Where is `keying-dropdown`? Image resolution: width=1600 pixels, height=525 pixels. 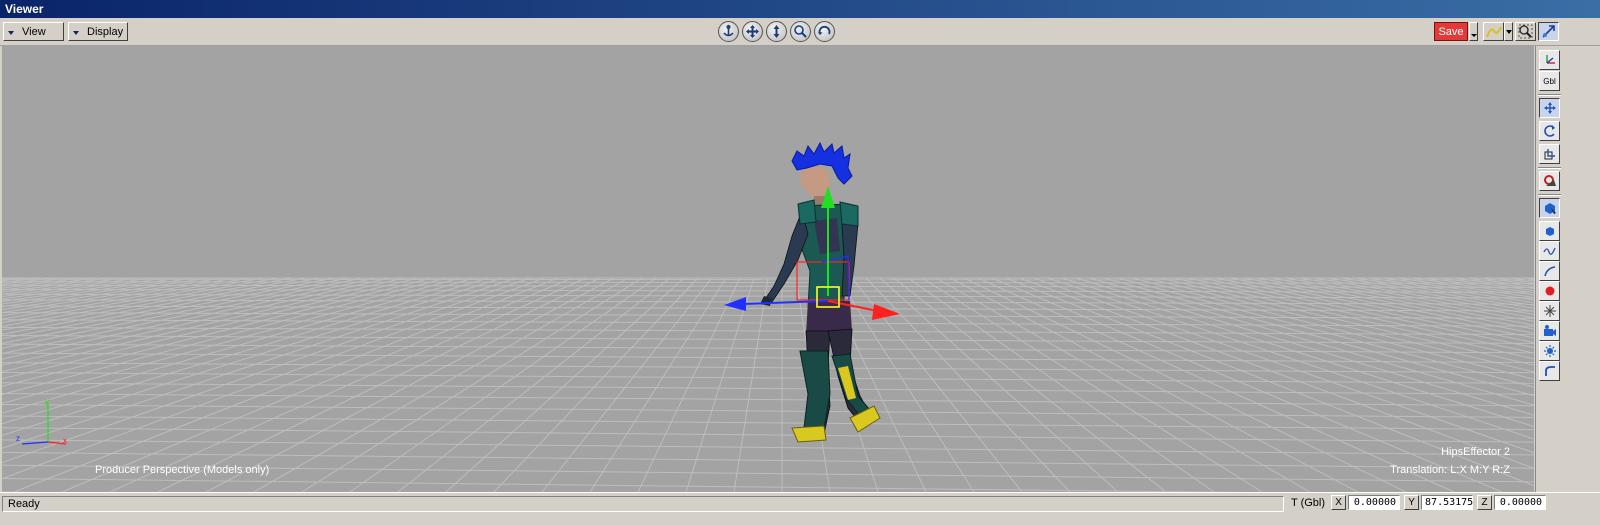
keying-dropdown is located at coordinates (1508, 31).